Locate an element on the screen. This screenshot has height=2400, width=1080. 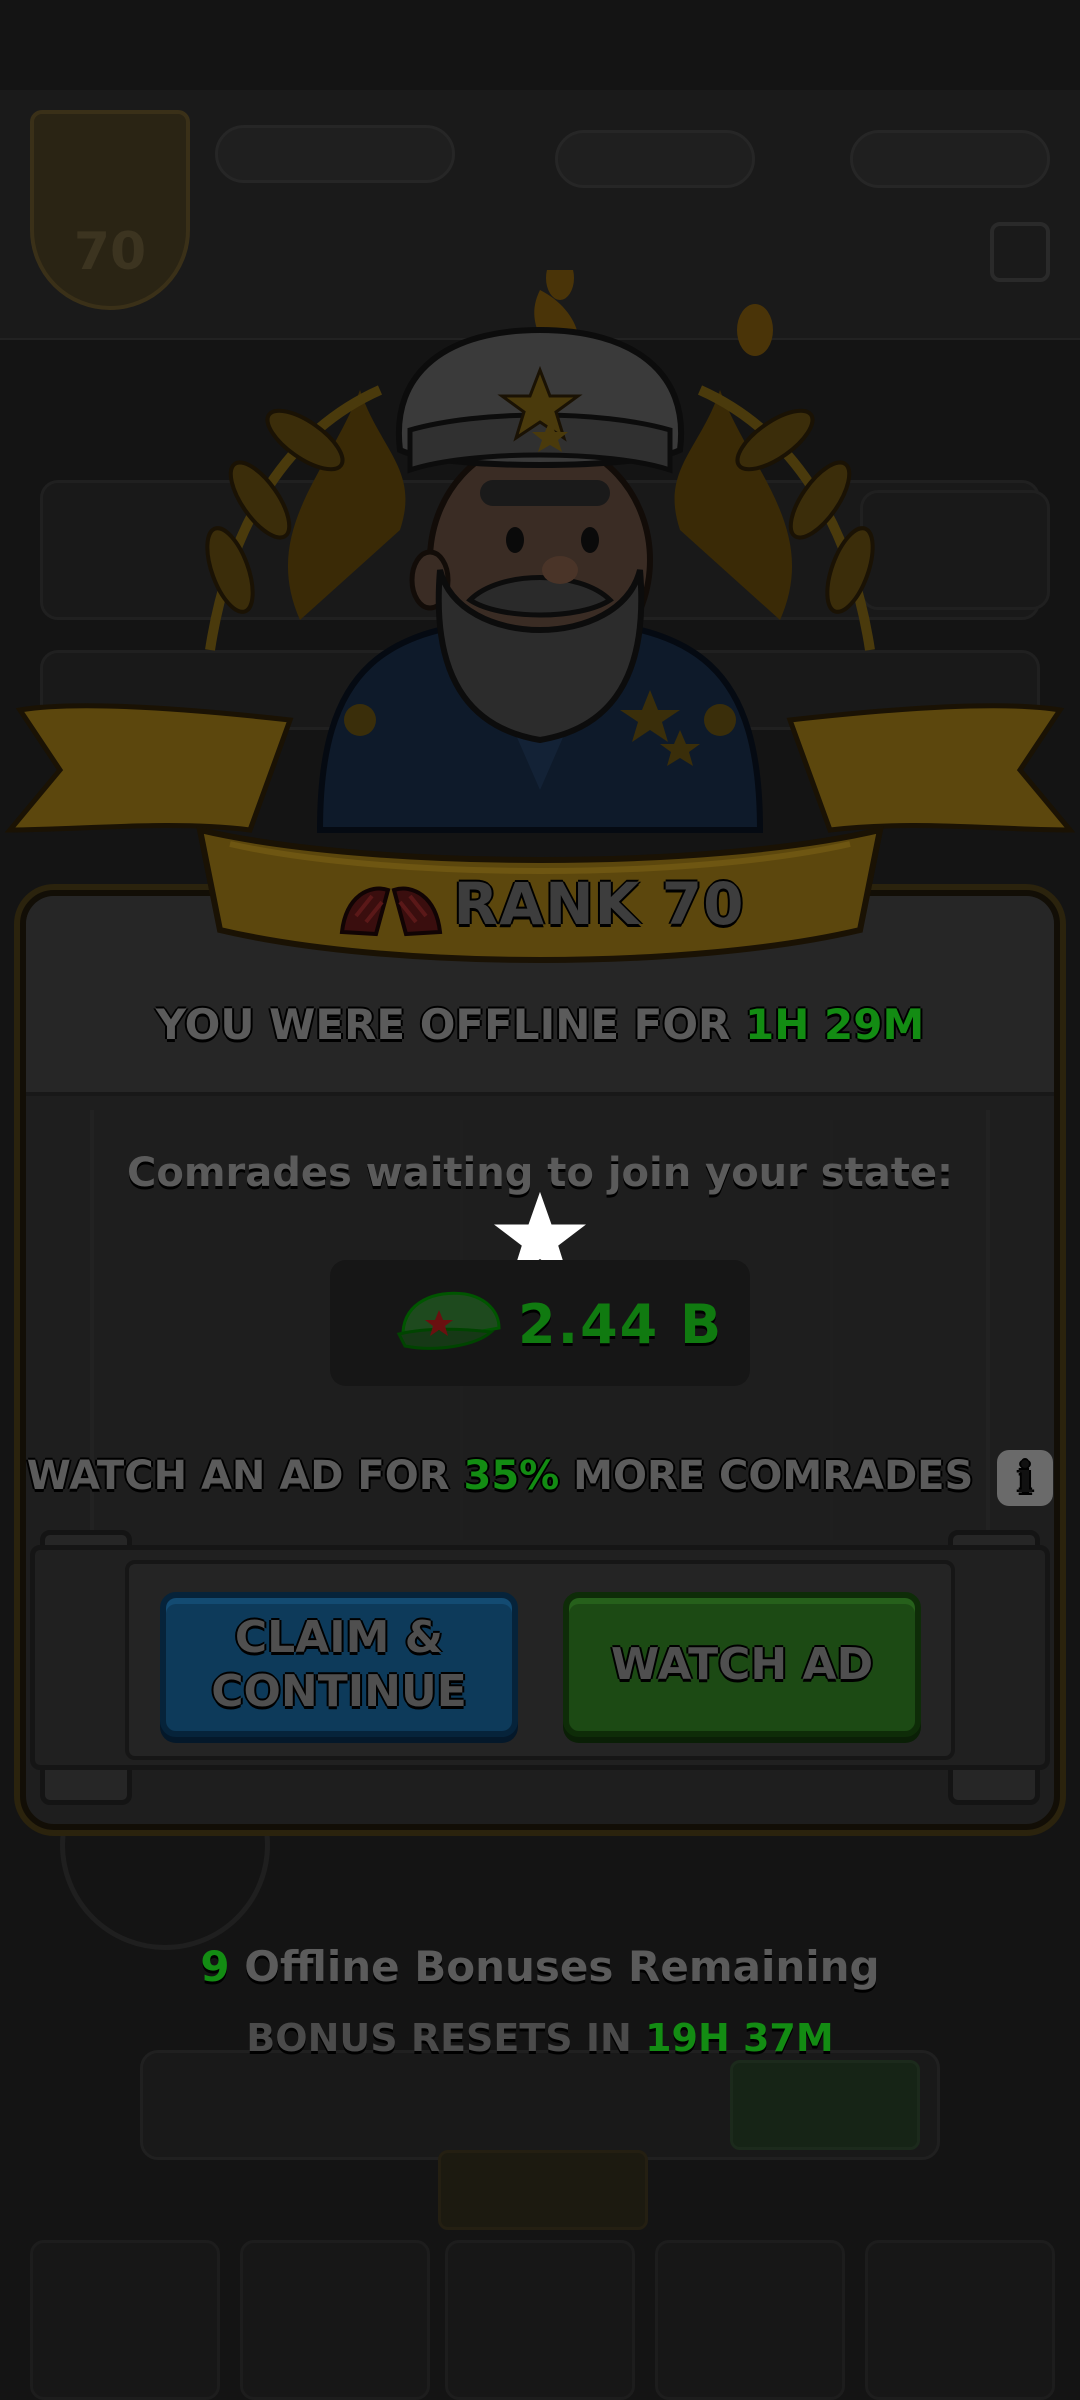
comrades-amount: 2.44 B is located at coordinates (621, 1324).